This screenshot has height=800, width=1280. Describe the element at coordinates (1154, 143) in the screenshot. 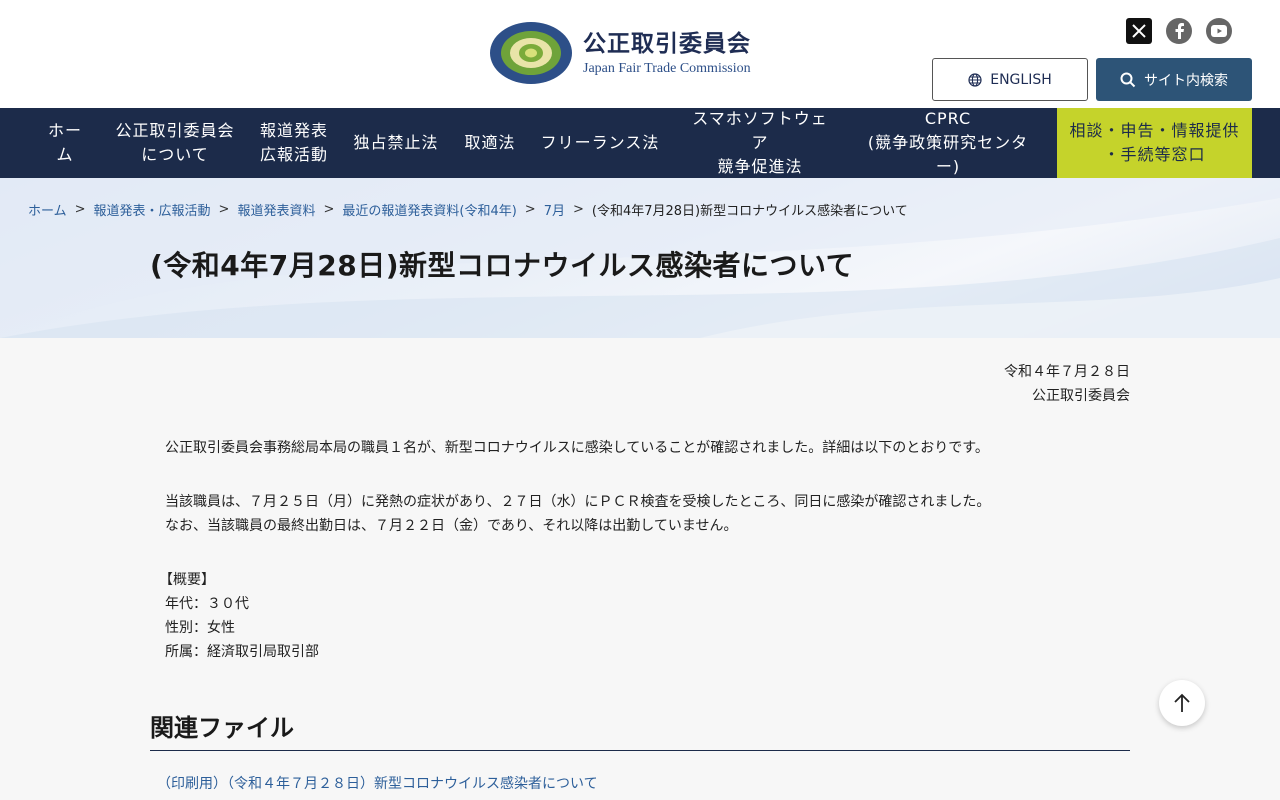

I see `nav-item-consult: 相談・申告・情報提供 ・手続等窓口` at that location.